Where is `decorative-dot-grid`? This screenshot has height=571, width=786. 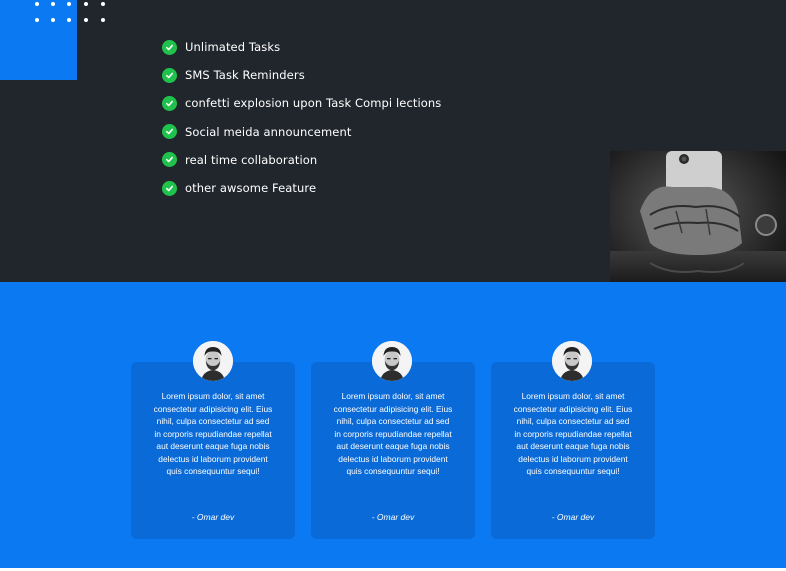
decorative-dot-grid is located at coordinates (73, 13).